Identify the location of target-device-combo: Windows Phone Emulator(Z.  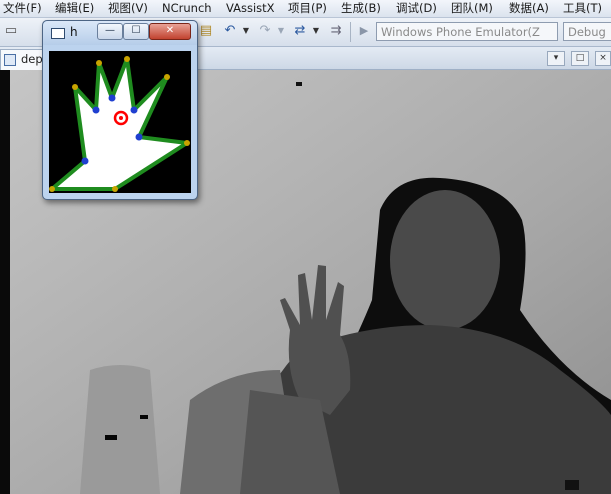
(467, 31).